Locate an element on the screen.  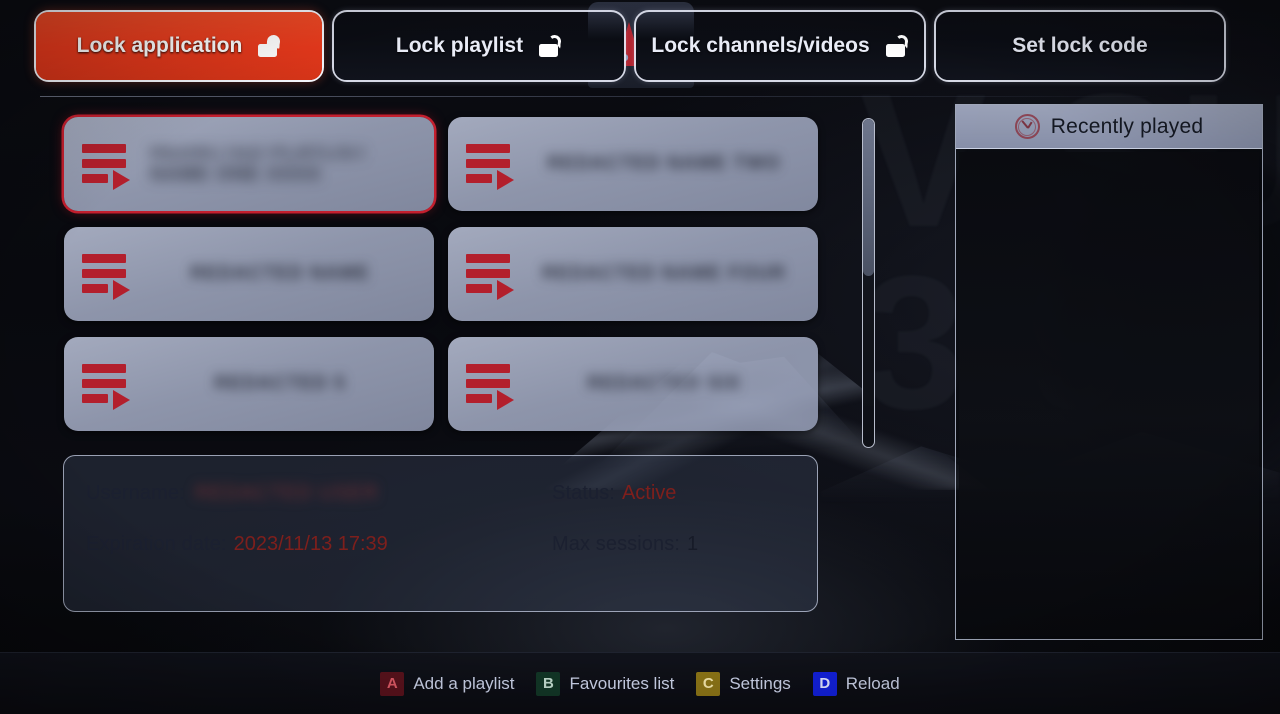
max-sessions-field: Max sessions: 1 is located at coordinates (625, 544).